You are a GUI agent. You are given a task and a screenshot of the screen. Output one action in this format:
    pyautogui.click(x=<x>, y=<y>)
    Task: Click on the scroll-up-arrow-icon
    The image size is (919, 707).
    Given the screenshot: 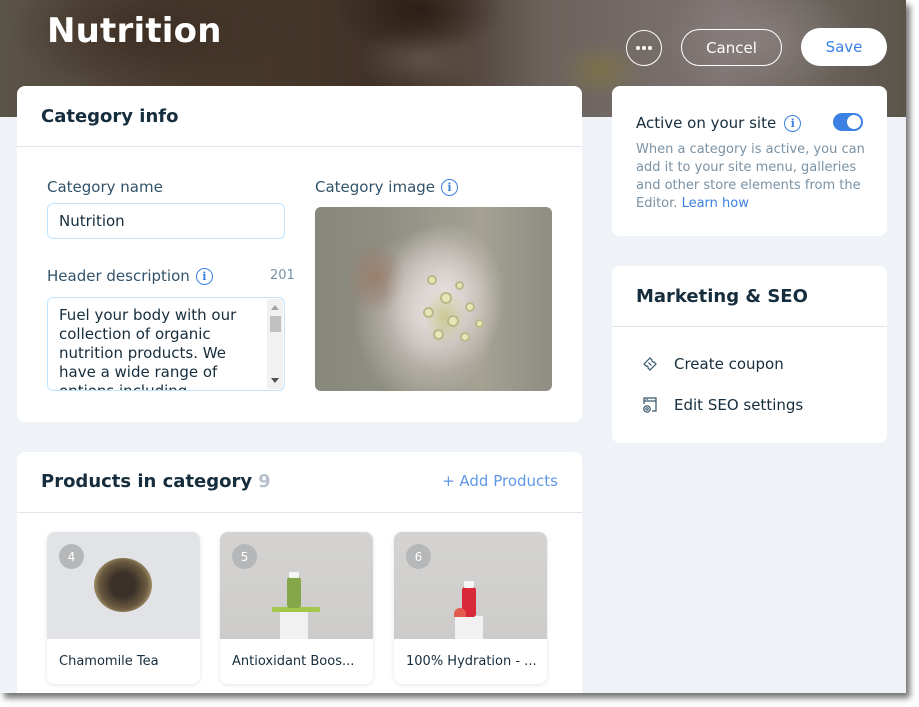 What is the action you would take?
    pyautogui.click(x=275, y=307)
    